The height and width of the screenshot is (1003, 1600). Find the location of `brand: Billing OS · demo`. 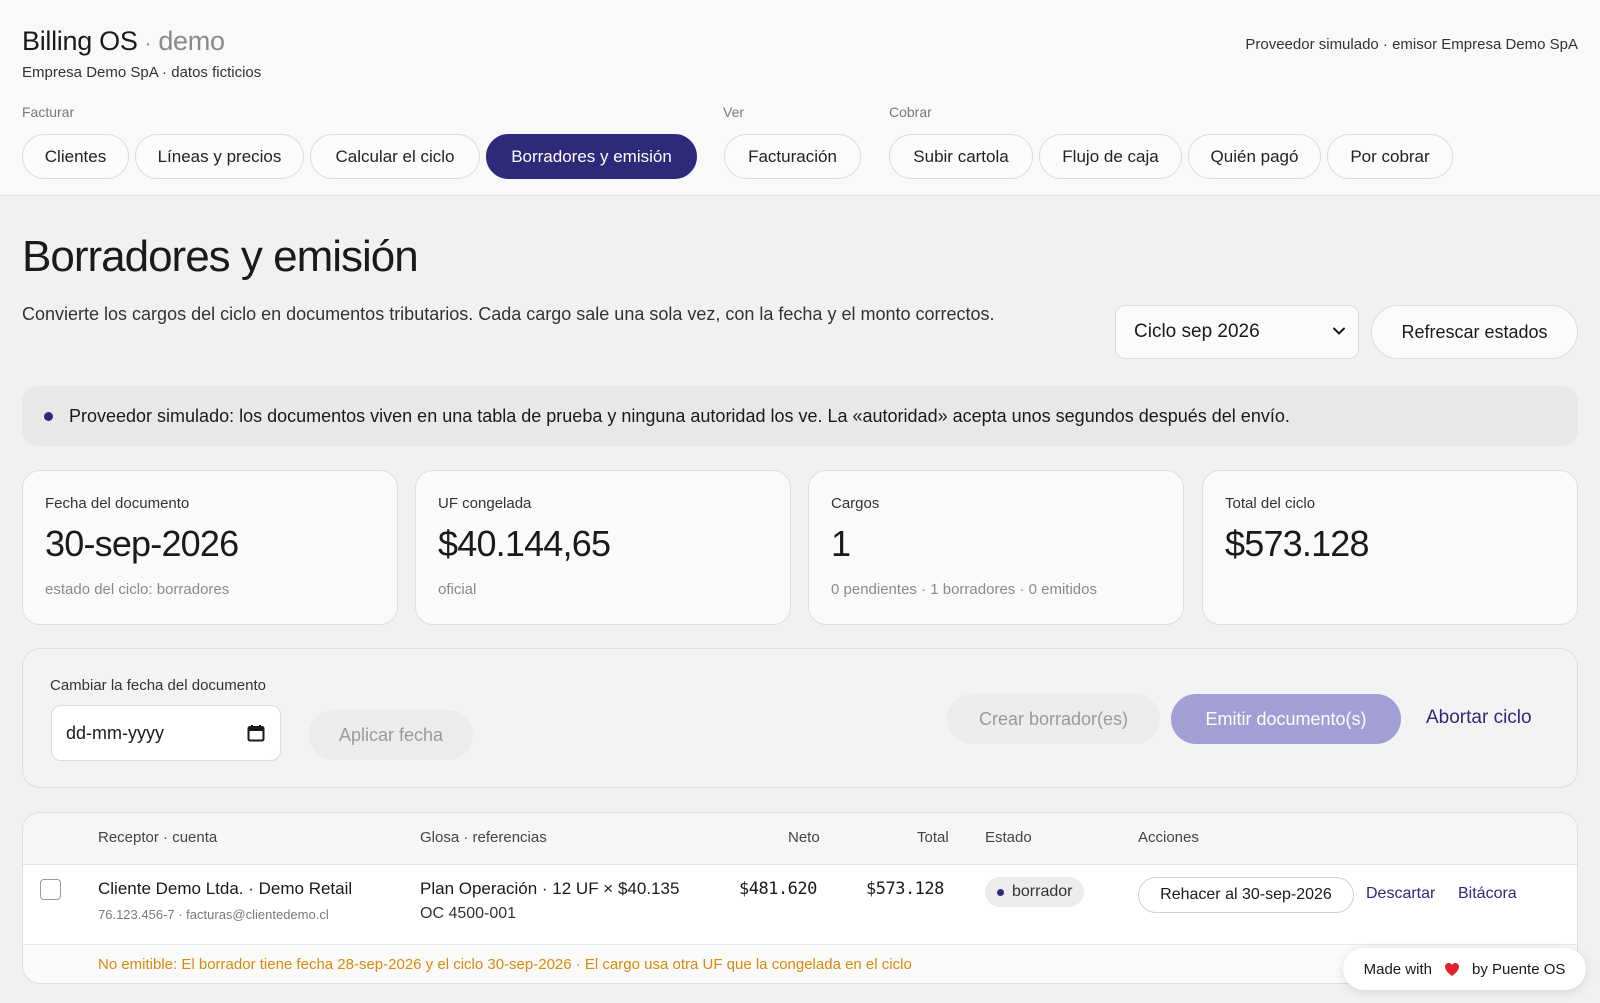

brand: Billing OS · demo is located at coordinates (123, 41).